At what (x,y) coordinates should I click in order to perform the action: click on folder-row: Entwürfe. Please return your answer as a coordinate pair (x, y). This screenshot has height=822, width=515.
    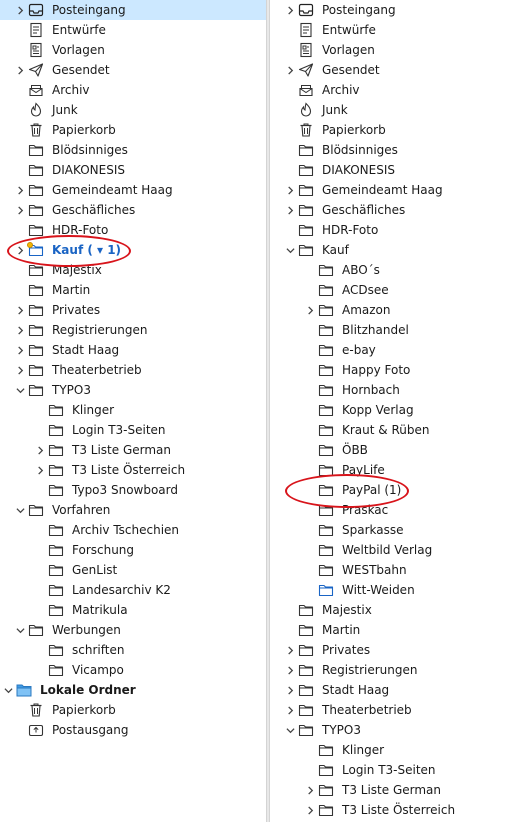
    Looking at the image, I should click on (133, 30).